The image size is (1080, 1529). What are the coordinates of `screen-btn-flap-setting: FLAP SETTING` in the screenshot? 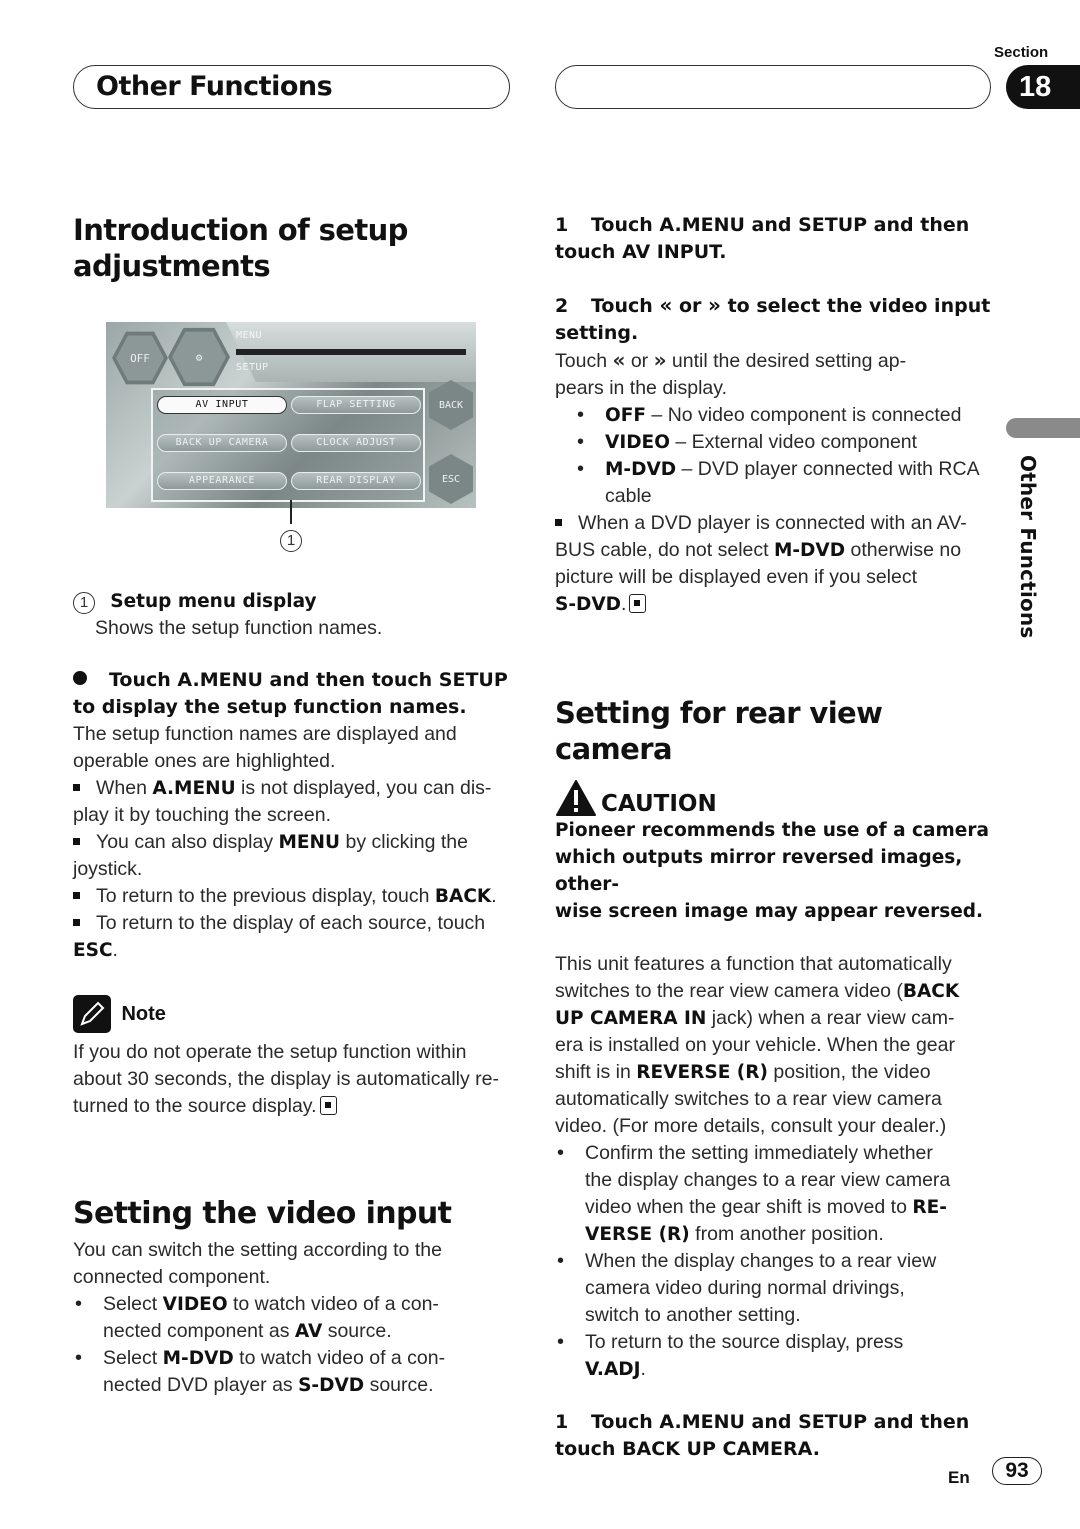 It's located at (356, 405).